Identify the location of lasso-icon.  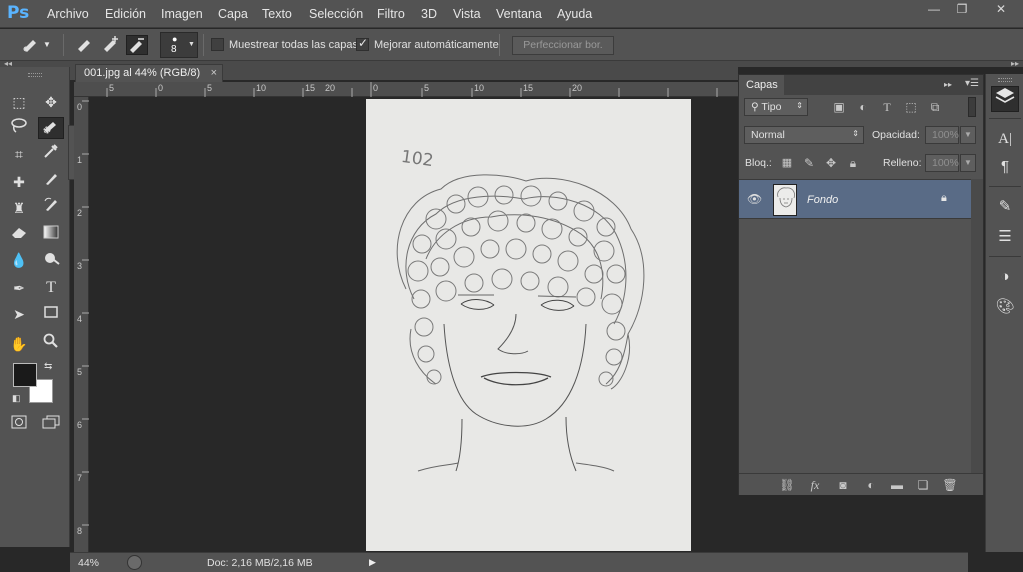
(19, 128).